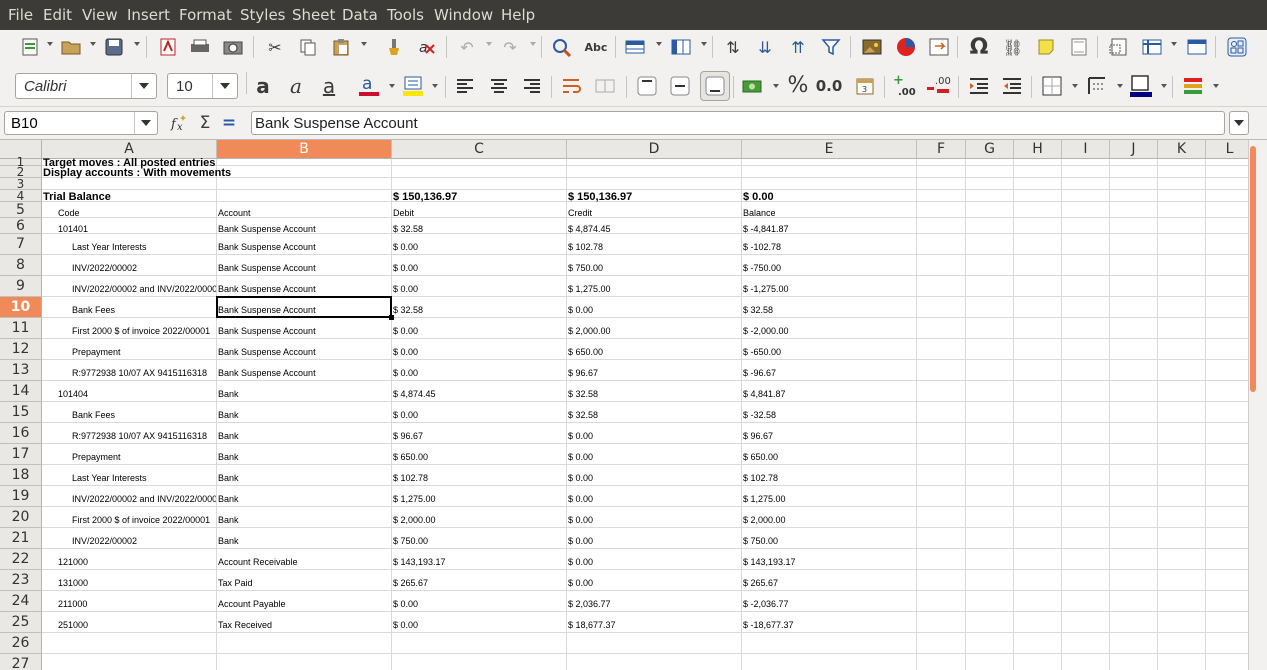 This screenshot has width=1267, height=670. I want to click on cell-debit: $ 143,193.17, so click(479, 559).